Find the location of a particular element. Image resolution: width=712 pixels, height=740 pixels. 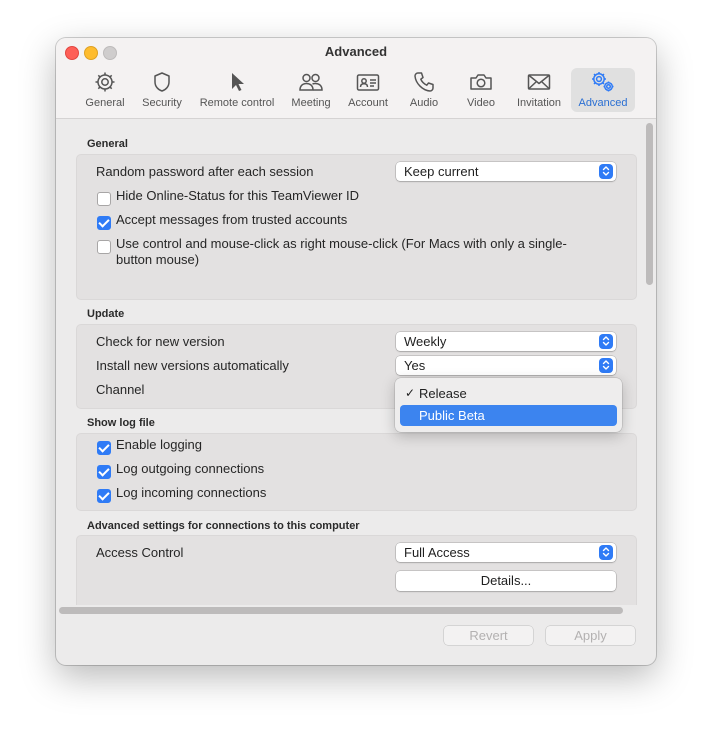

log-outgoing-checkbox is located at coordinates (104, 472).